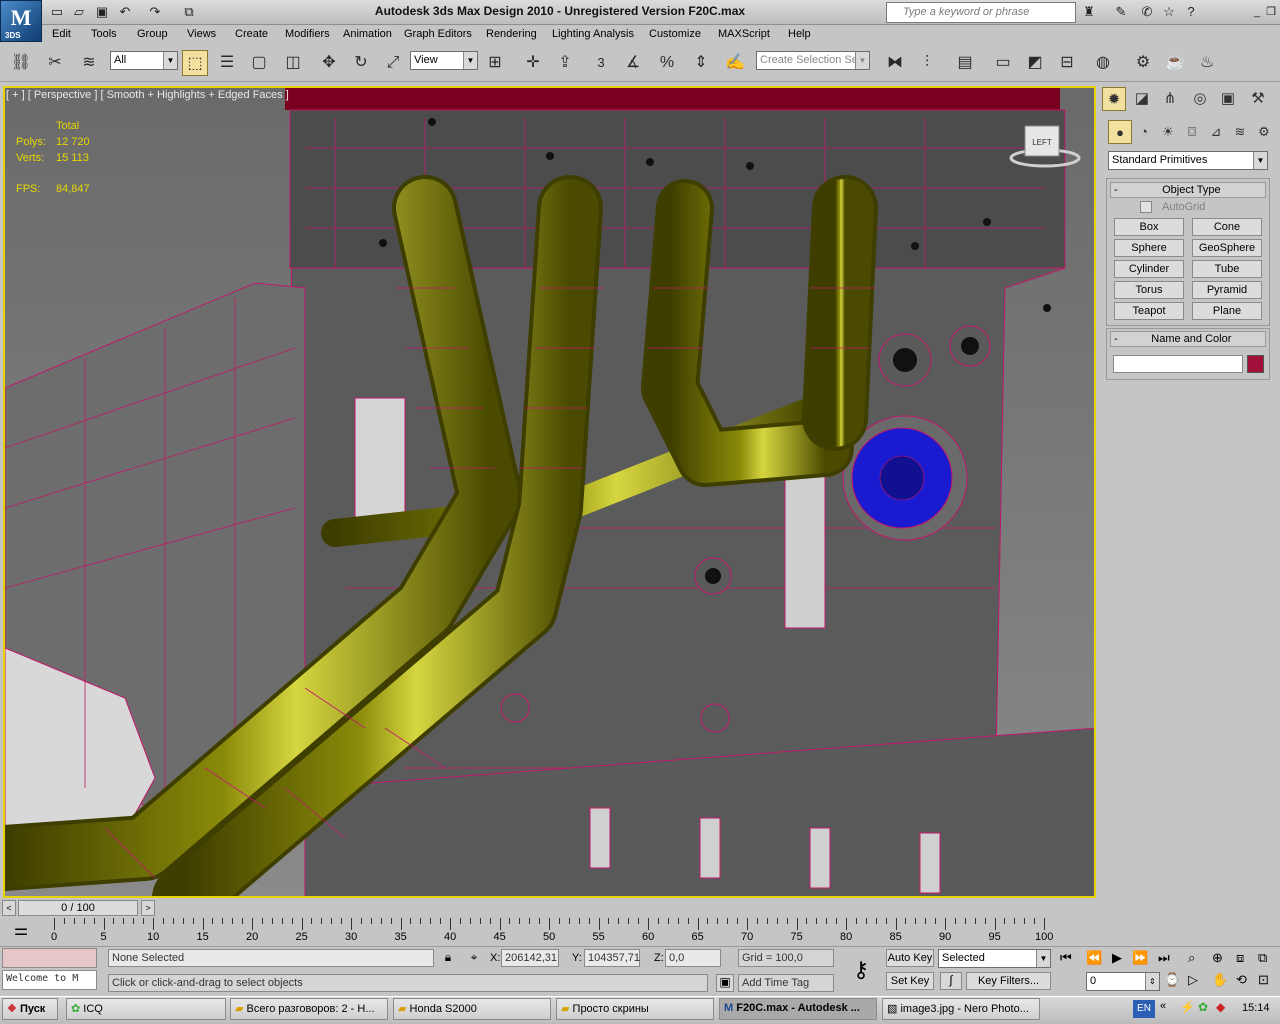  I want to click on schematic-view-icon: ⊟, so click(1067, 63).